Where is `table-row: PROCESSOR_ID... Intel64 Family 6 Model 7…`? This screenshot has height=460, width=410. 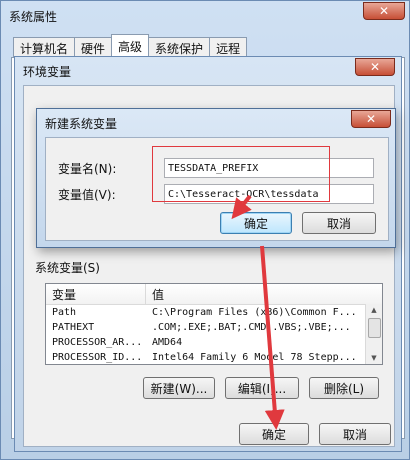 table-row: PROCESSOR_ID... Intel64 Family 6 Model 7… is located at coordinates (214, 357).